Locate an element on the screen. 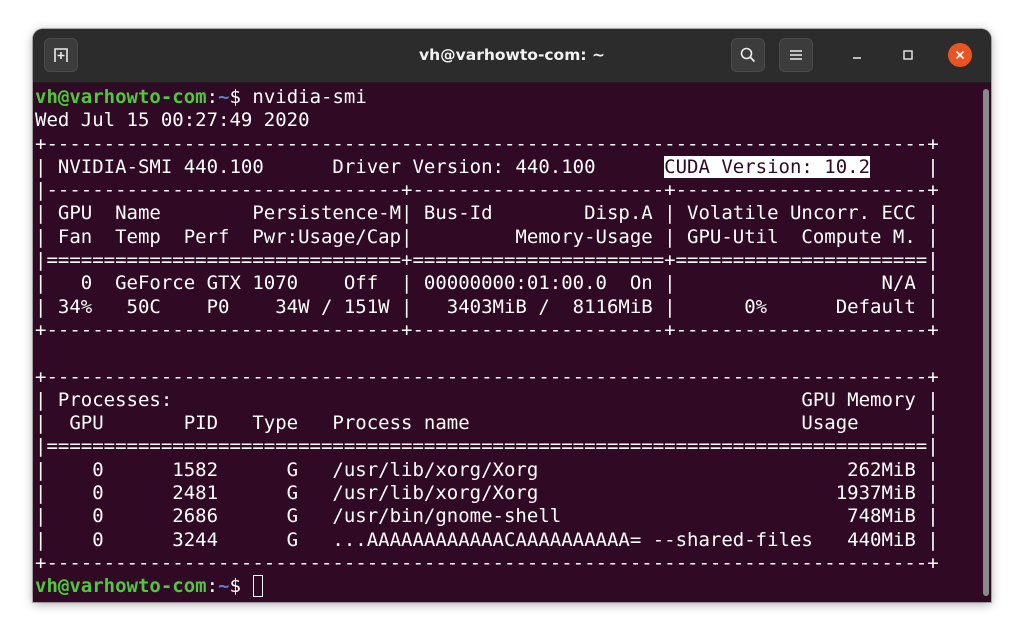 The width and height of the screenshot is (1024, 640). scrollbar is located at coordinates (986, 342).